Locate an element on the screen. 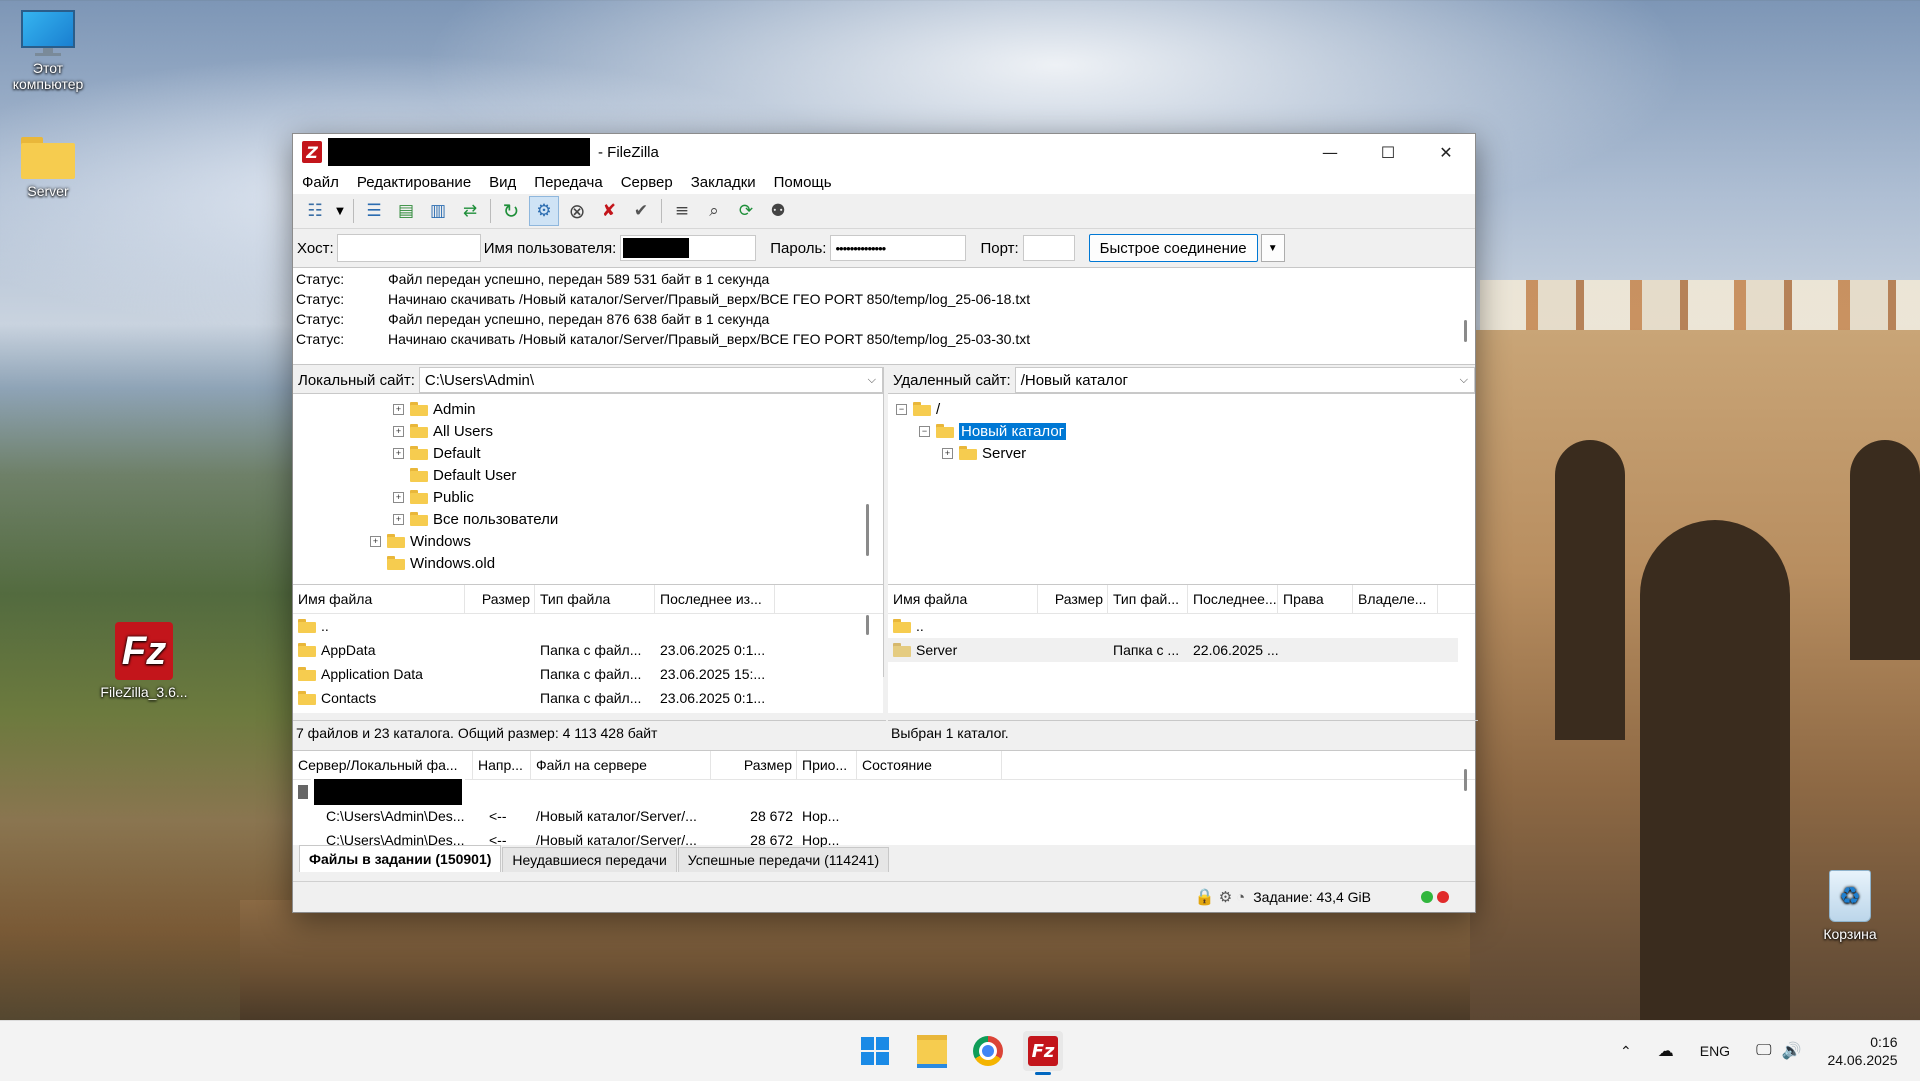 The width and height of the screenshot is (1920, 1081). compare-icon: ⌕ is located at coordinates (714, 211).